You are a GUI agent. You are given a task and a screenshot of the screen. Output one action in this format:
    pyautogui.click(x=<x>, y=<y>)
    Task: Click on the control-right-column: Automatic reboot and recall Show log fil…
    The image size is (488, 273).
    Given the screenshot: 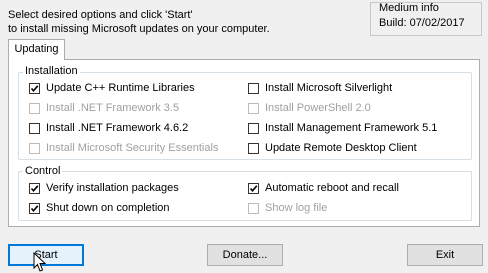 What is the action you would take?
    pyautogui.click(x=323, y=198)
    